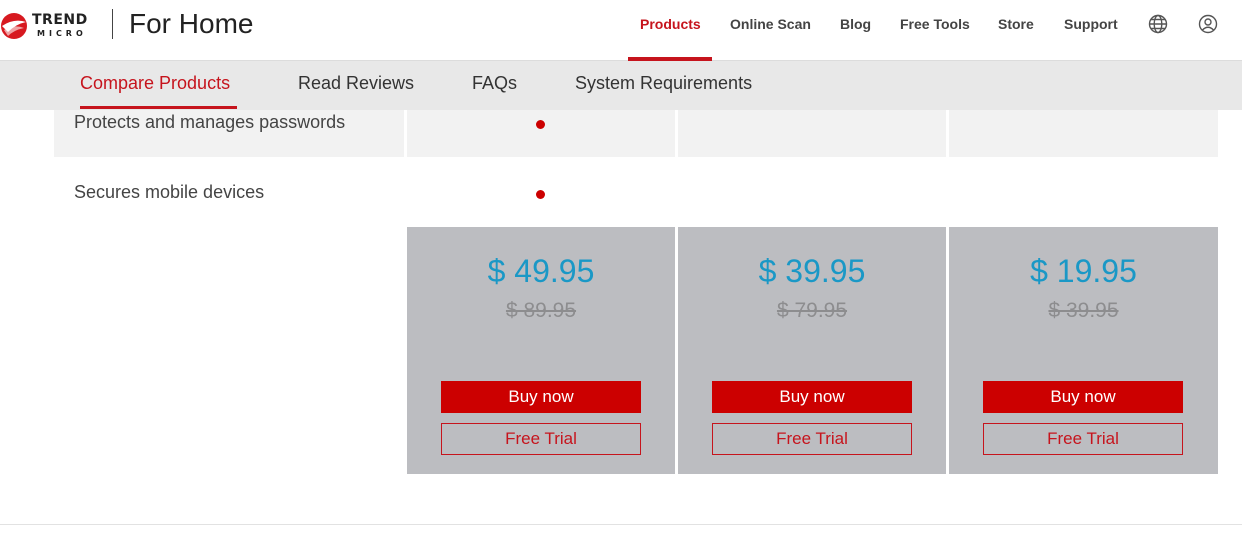 The width and height of the screenshot is (1242, 537). Describe the element at coordinates (356, 83) in the screenshot. I see `subnav-read-reviews: Read Reviews` at that location.